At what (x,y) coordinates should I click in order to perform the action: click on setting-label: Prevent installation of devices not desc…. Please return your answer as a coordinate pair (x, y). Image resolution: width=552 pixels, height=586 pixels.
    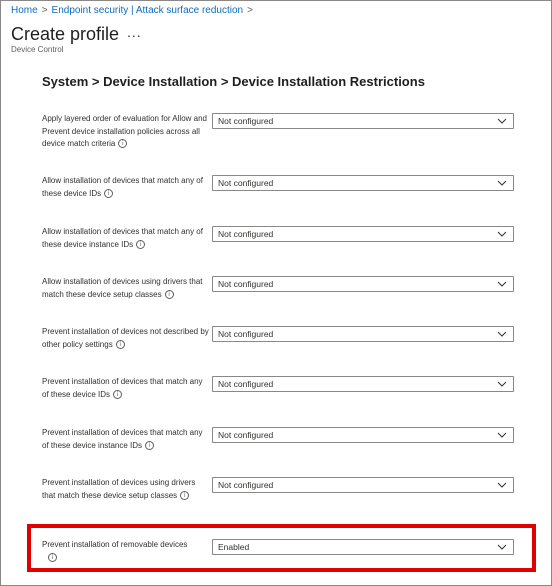
    Looking at the image, I should click on (125, 338).